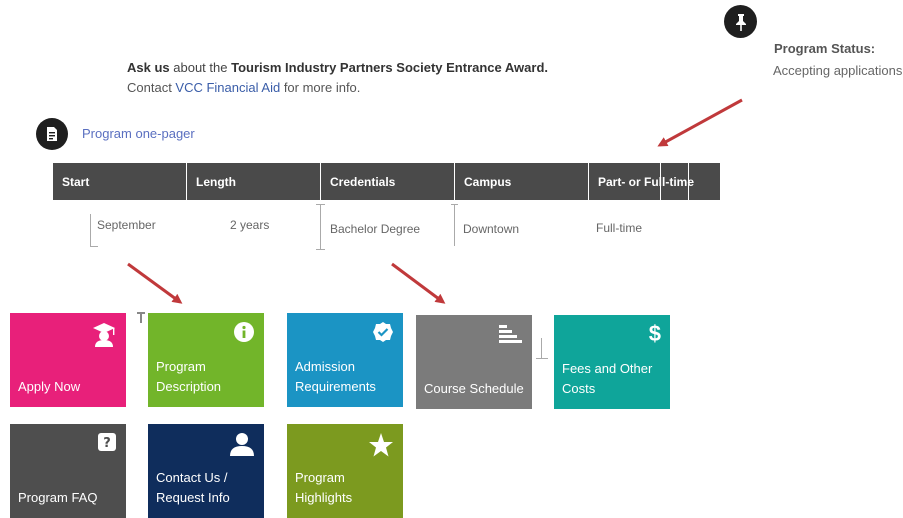 The width and height of the screenshot is (903, 518). I want to click on program-highlights-label: Program Highlights, so click(324, 487).